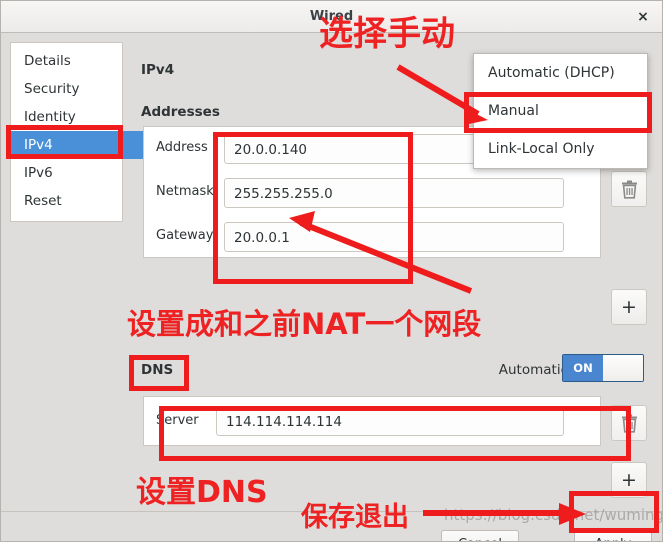  Describe the element at coordinates (629, 307) in the screenshot. I see `add-address-button: +` at that location.